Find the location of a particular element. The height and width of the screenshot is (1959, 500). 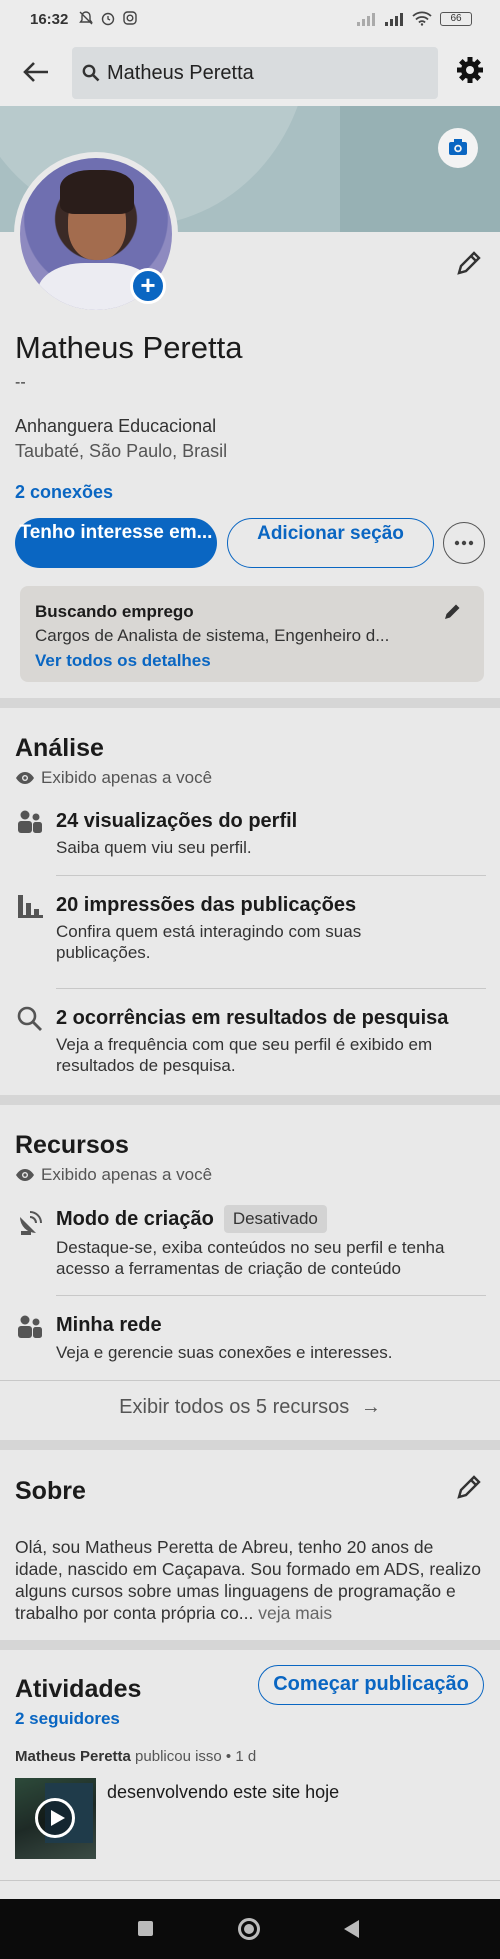

battery-indicator: 66 is located at coordinates (456, 18).